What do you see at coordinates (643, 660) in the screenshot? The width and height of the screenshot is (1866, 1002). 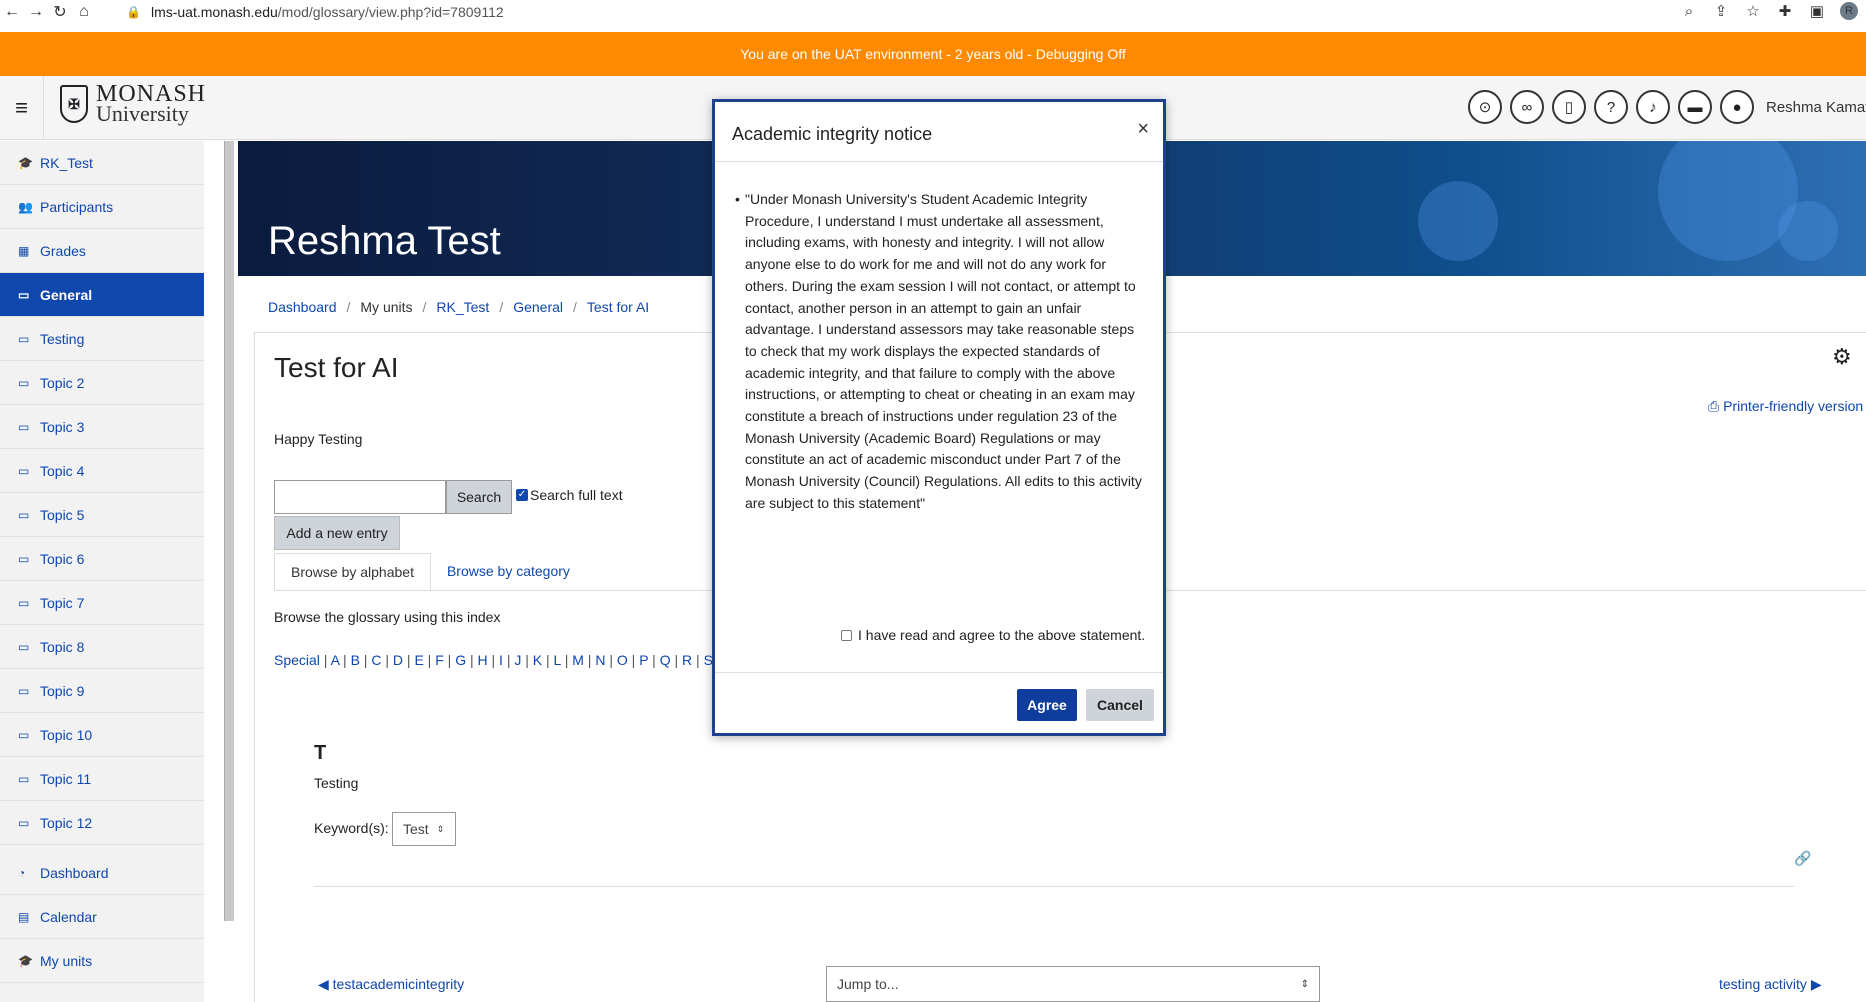 I see `alphabet-link-p: P` at bounding box center [643, 660].